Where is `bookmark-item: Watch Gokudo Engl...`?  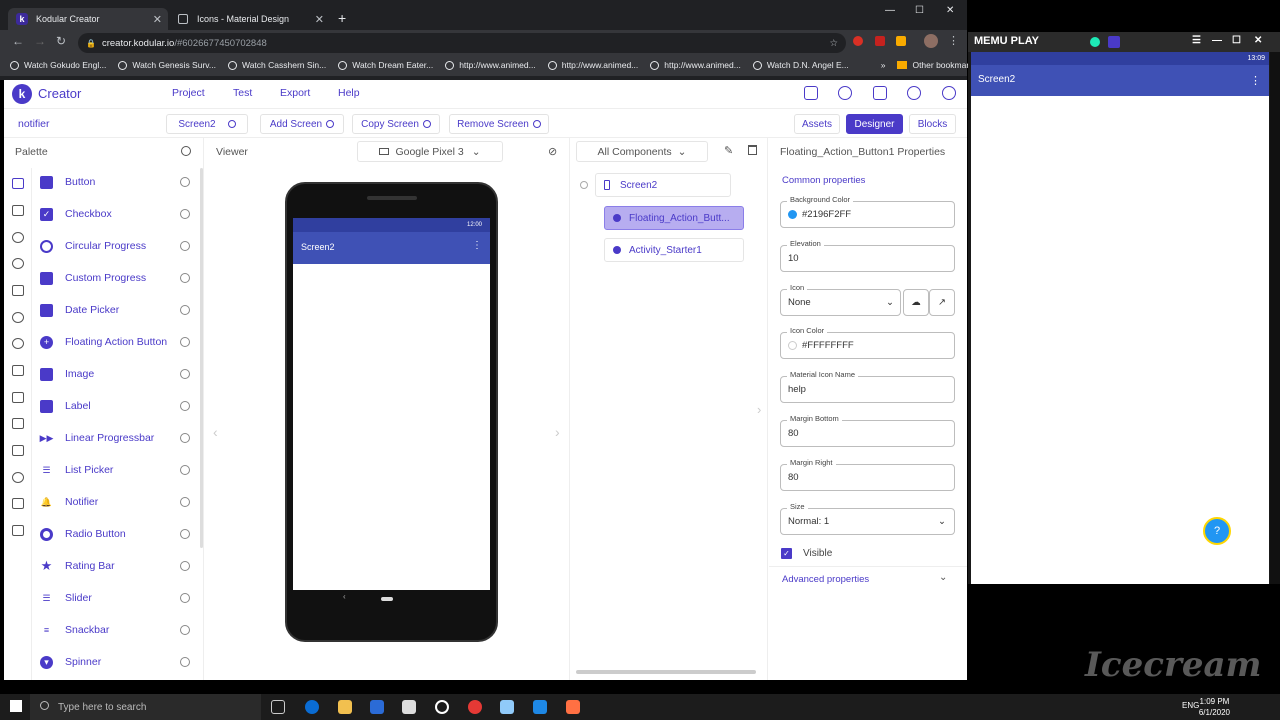 bookmark-item: Watch Gokudo Engl... is located at coordinates (58, 65).